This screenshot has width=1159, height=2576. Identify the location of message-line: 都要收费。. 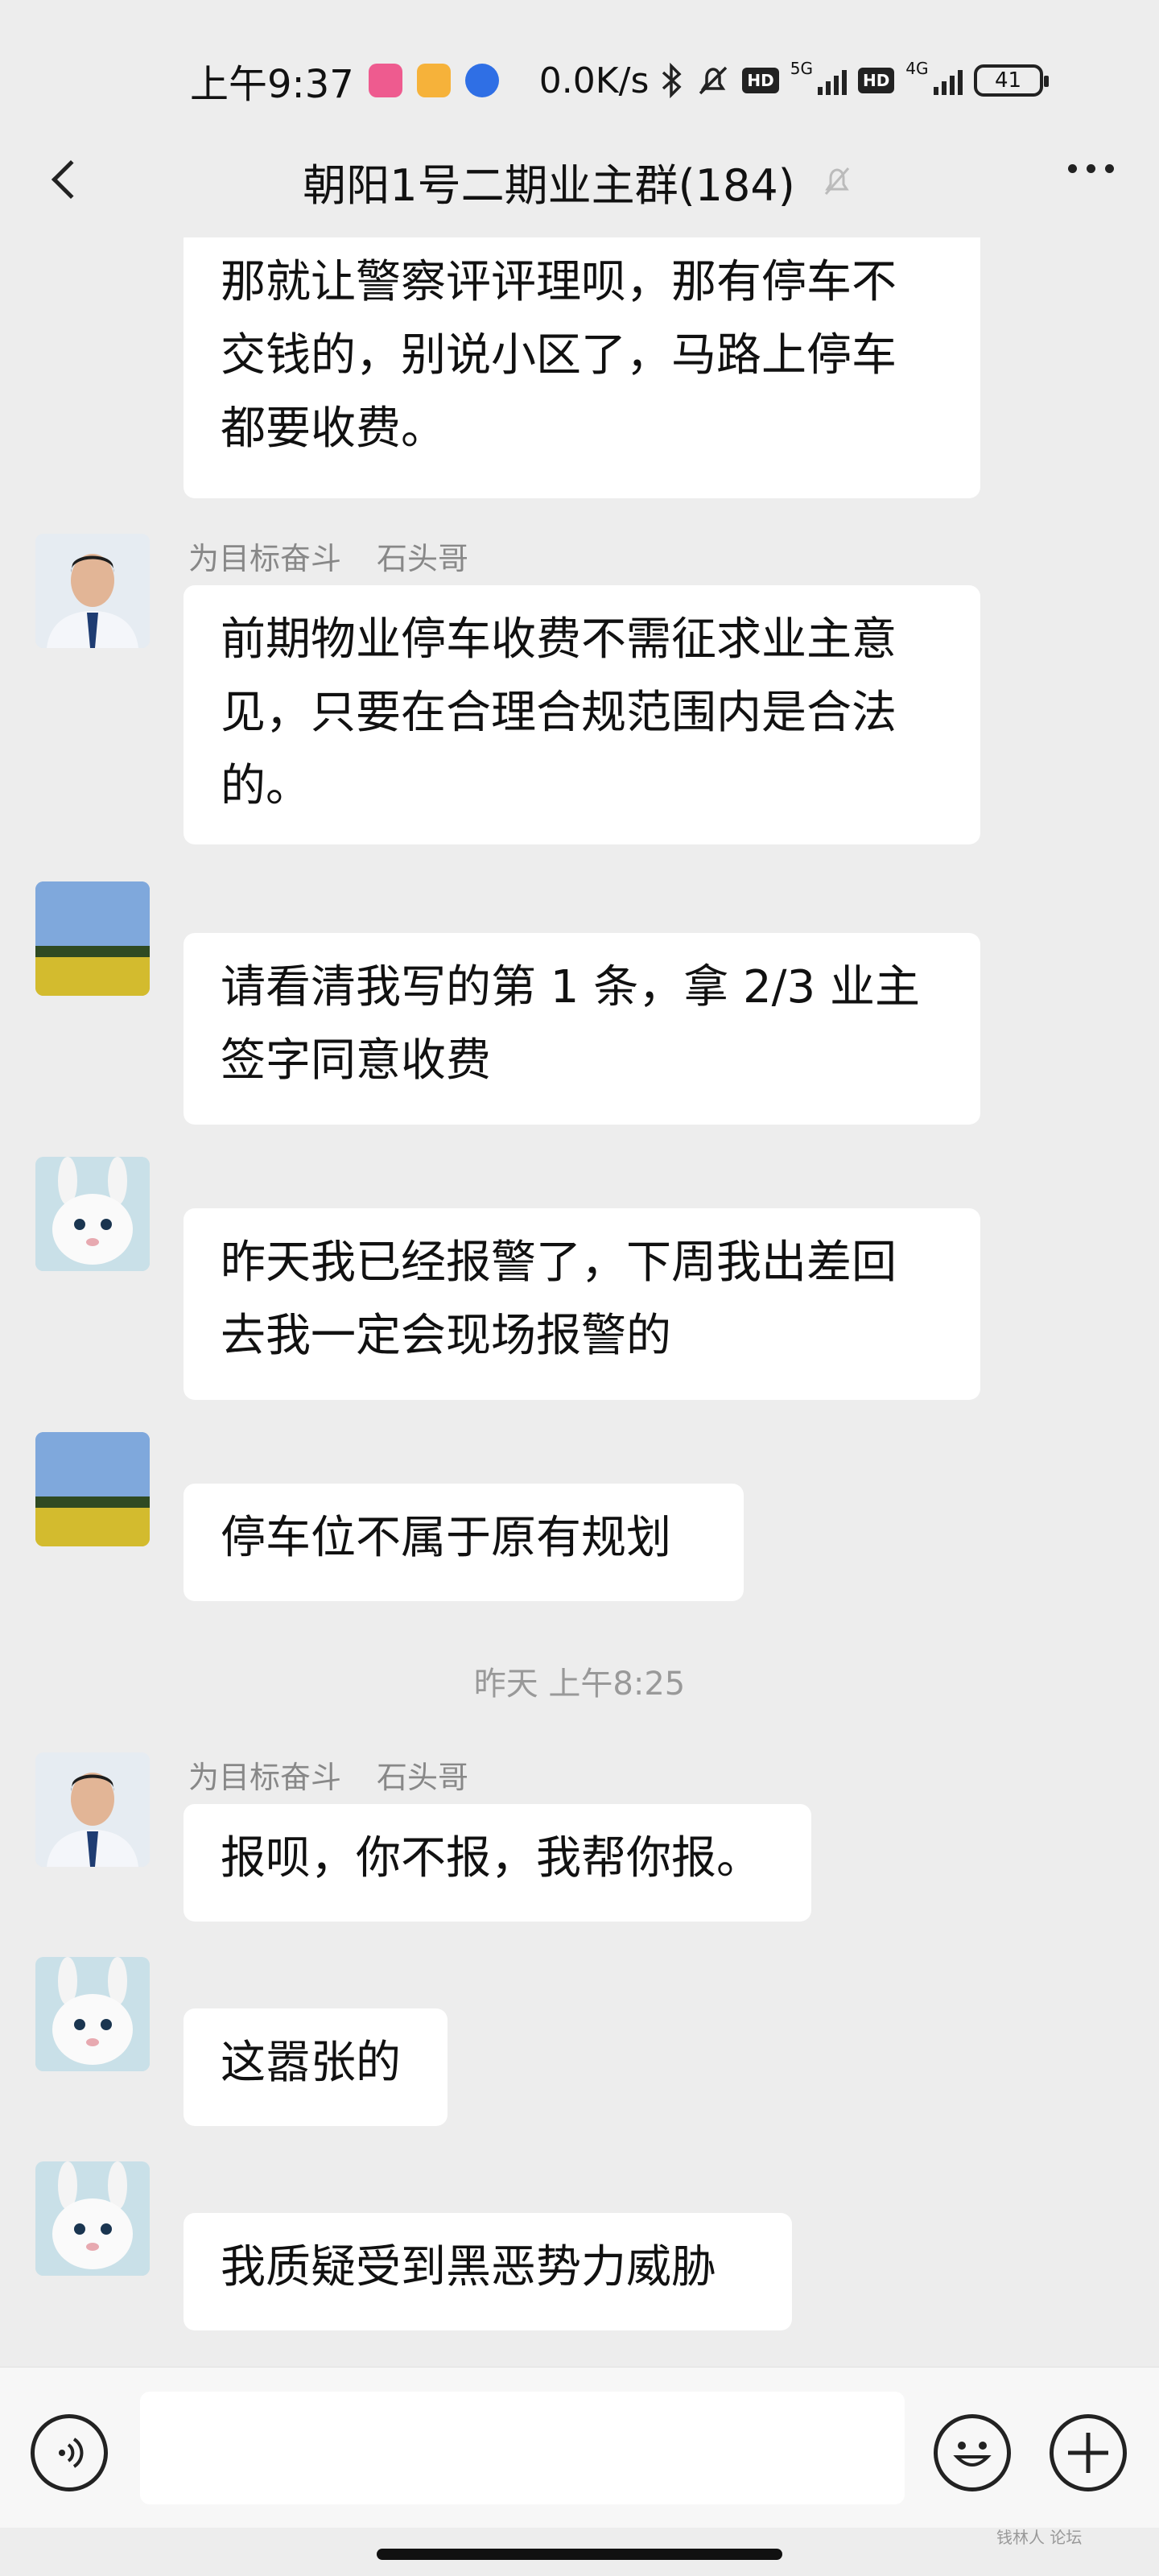
(333, 428).